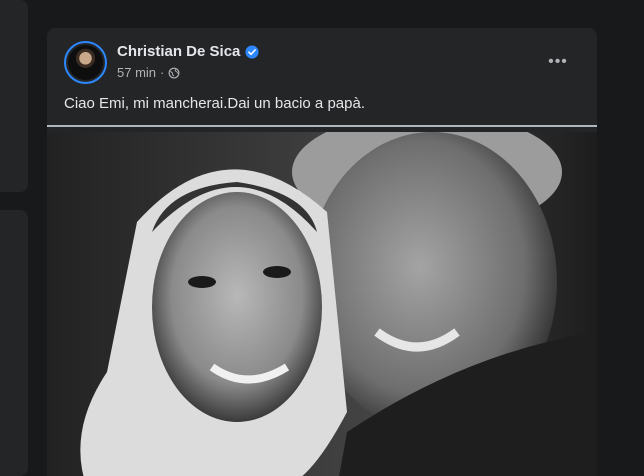 This screenshot has height=476, width=644. Describe the element at coordinates (202, 282) in the screenshot. I see `woman-eye-left` at that location.